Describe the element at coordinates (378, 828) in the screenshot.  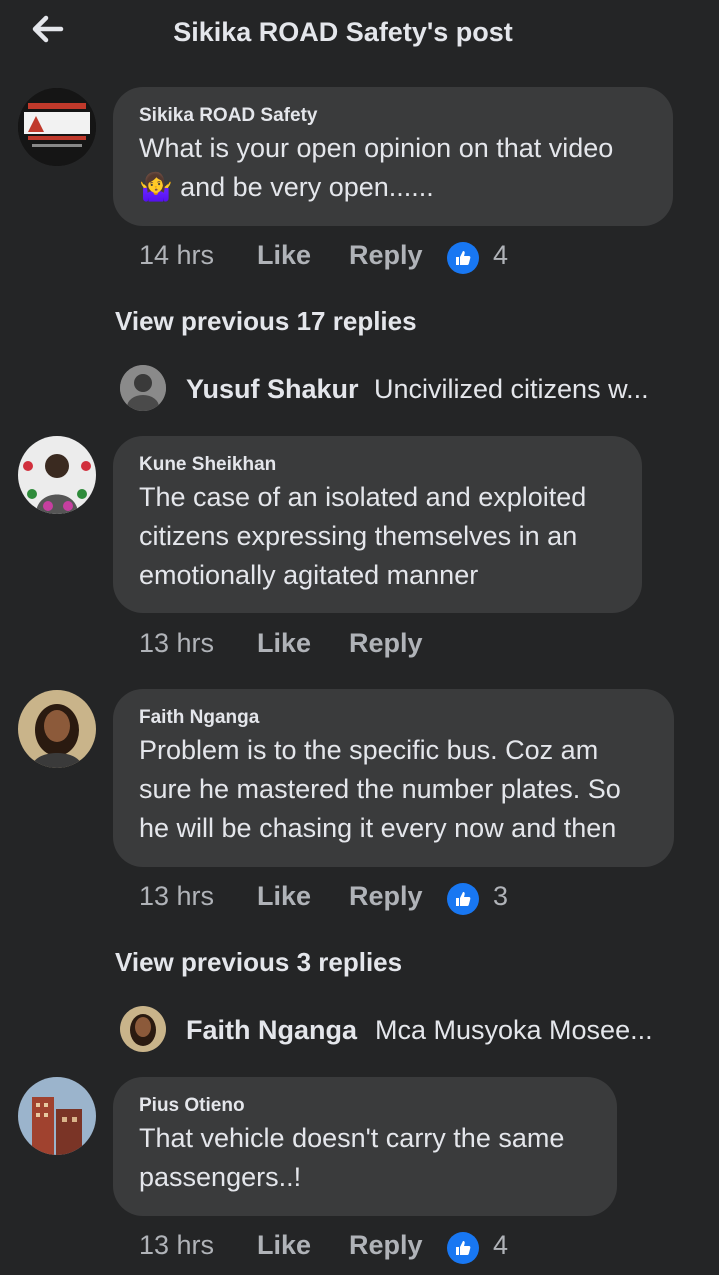
I see `comment-line: he will be chasing it every now and then` at that location.